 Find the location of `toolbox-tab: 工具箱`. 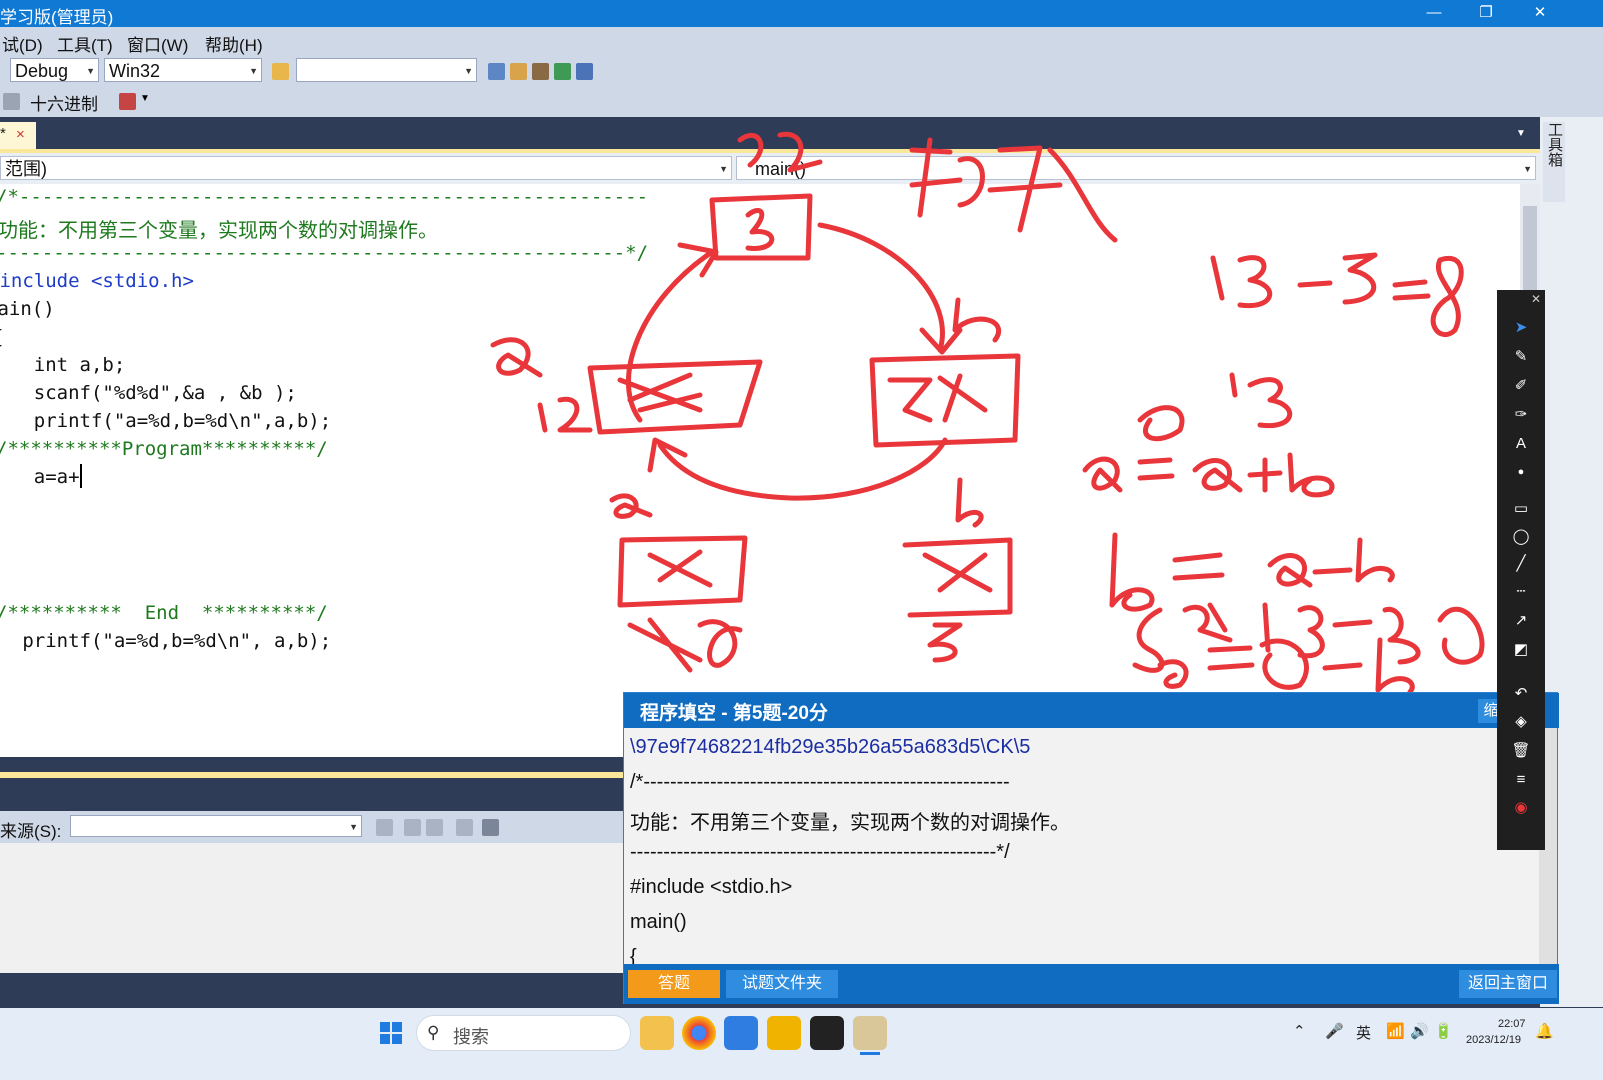

toolbox-tab: 工具箱 is located at coordinates (1554, 162).